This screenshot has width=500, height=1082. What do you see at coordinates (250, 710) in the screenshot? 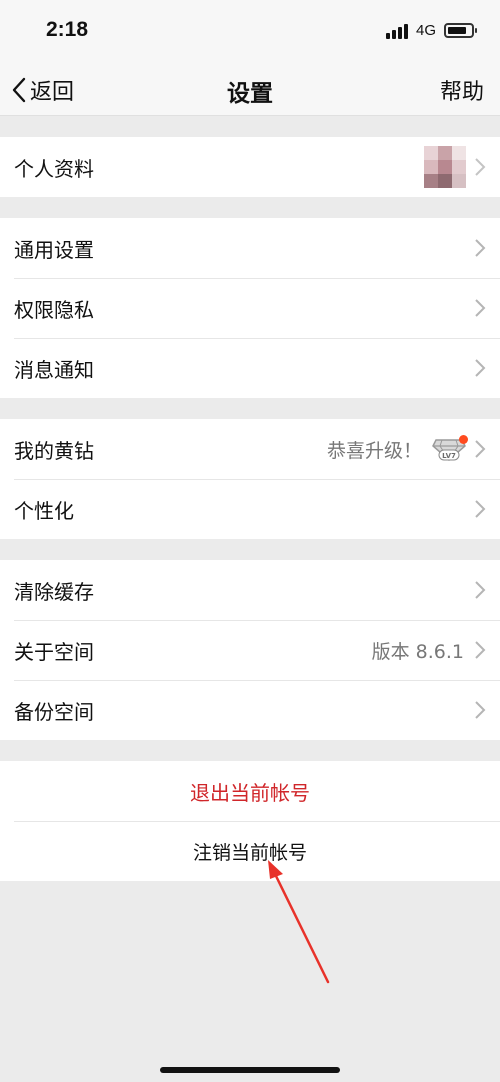
I see `settings-row-backup: 备份空间` at bounding box center [250, 710].